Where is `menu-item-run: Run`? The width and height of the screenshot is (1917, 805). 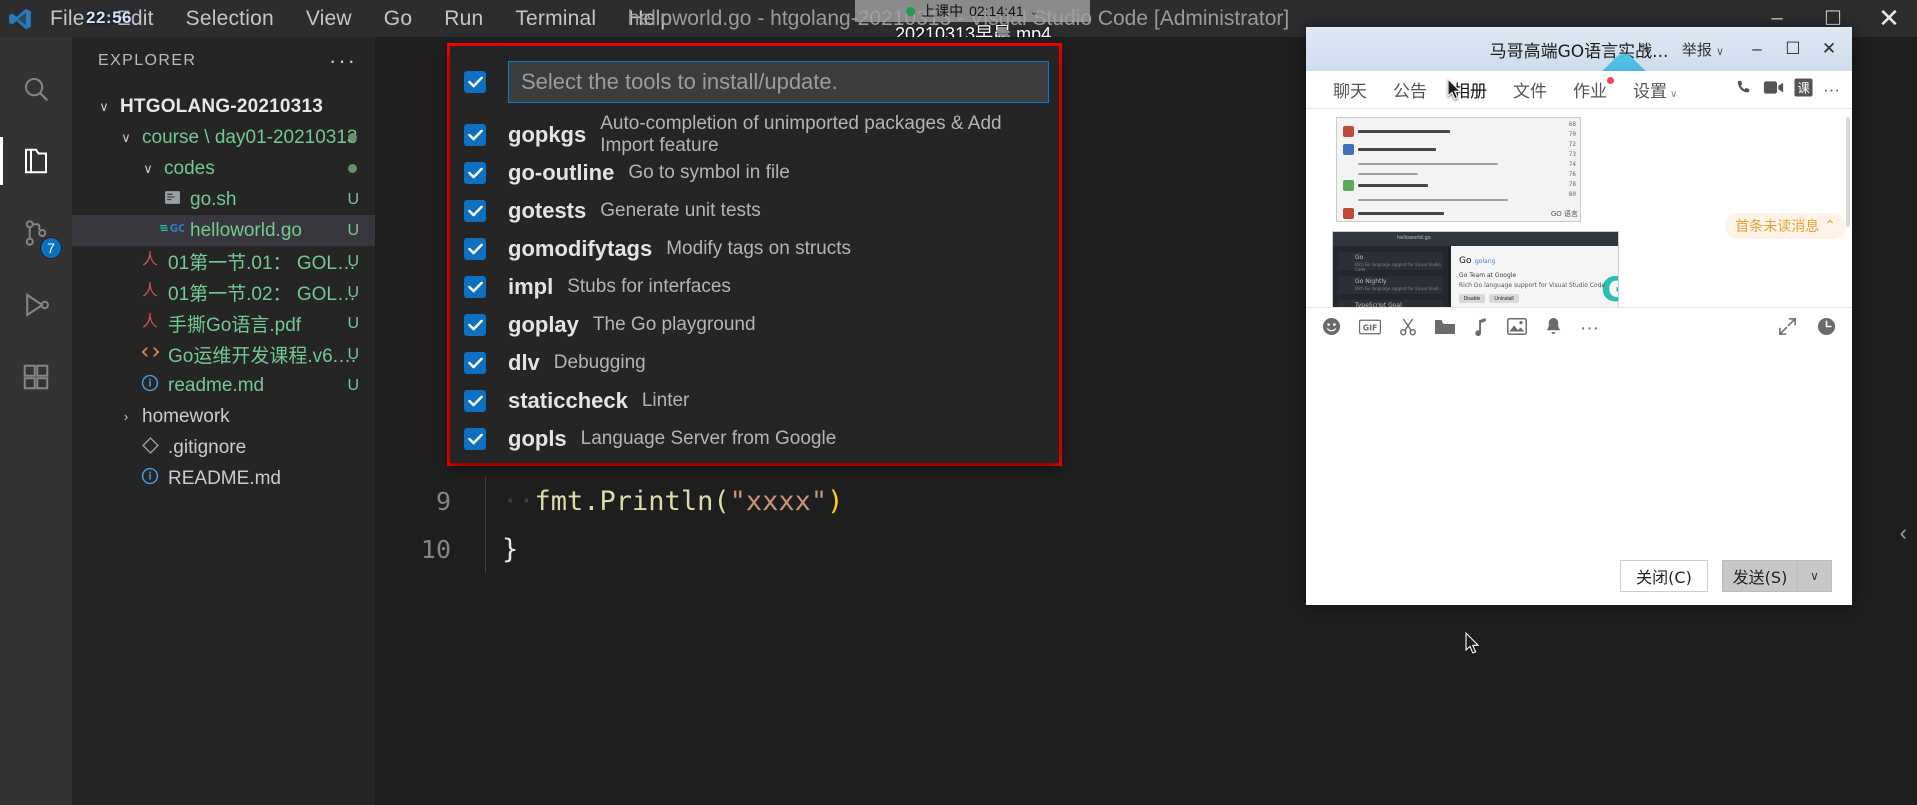 menu-item-run: Run is located at coordinates (463, 19).